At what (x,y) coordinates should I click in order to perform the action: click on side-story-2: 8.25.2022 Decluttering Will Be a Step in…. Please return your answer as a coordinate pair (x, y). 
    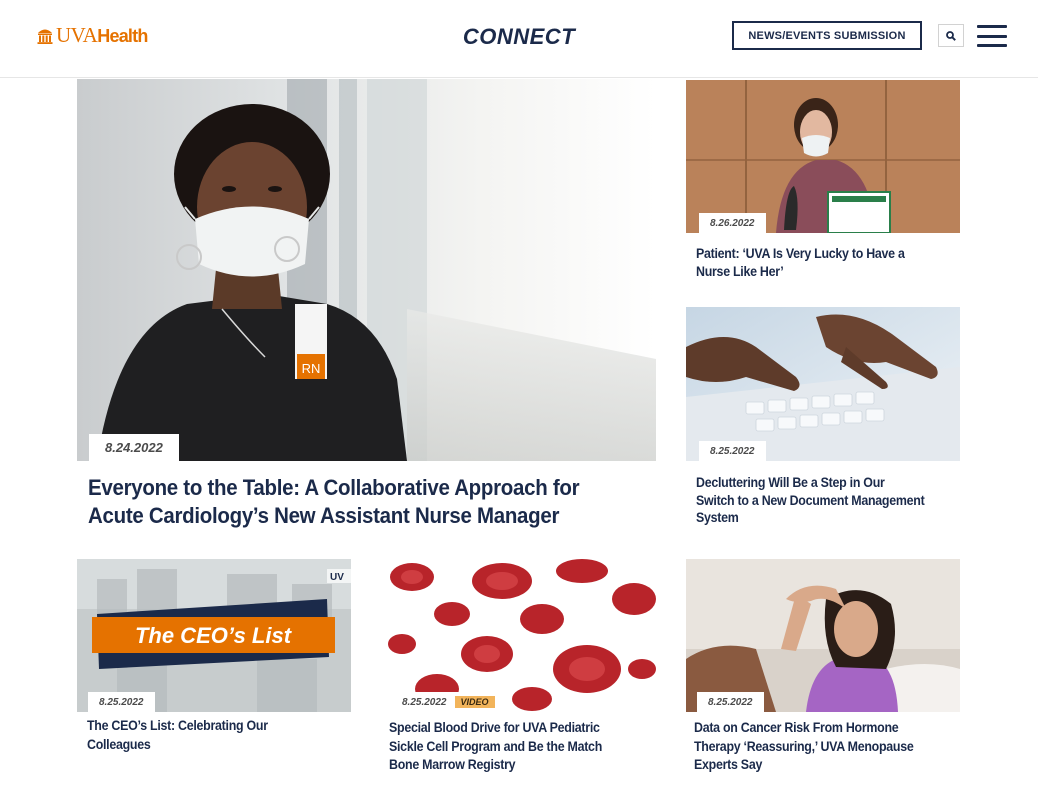
    Looking at the image, I should click on (823, 422).